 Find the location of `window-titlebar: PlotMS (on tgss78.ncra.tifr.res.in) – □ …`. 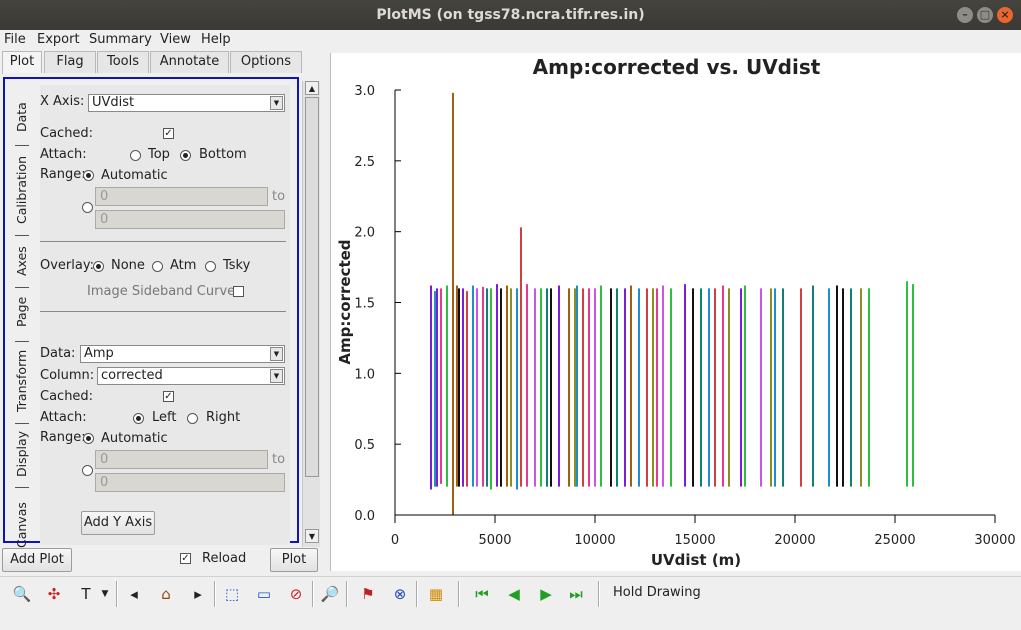

window-titlebar: PlotMS (on tgss78.ncra.tifr.res.in) – □ … is located at coordinates (510, 15).